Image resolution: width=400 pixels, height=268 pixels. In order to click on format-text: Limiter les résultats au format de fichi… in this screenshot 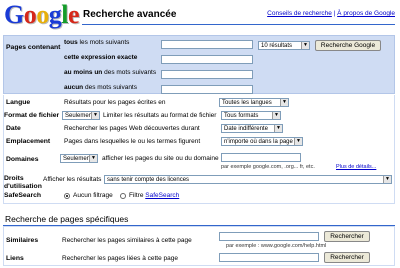, I will do `click(160, 115)`.